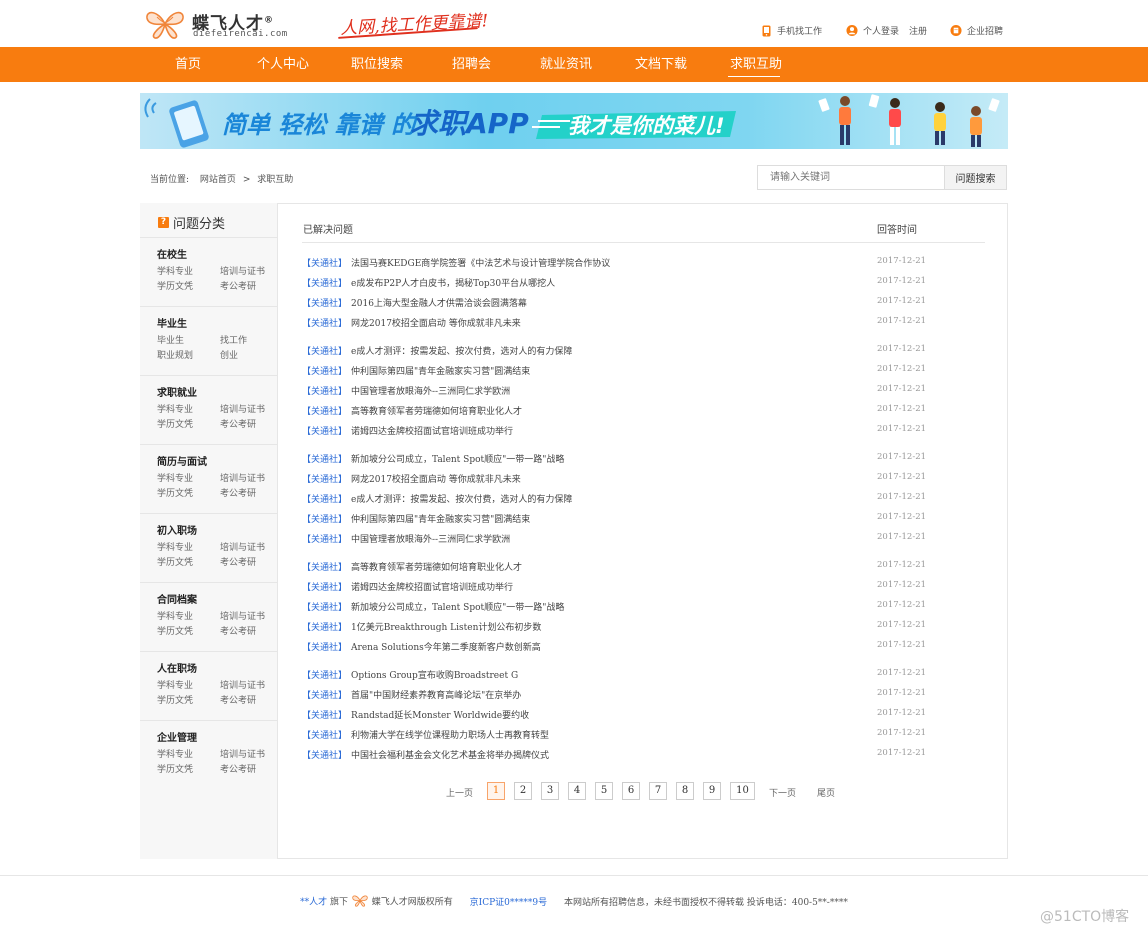 This screenshot has width=1148, height=934. What do you see at coordinates (632, 303) in the screenshot?
I see `question-row: 【关通社】 2016上海大型金融人才供需洽谈会圆满落幕 2017-12-21` at bounding box center [632, 303].